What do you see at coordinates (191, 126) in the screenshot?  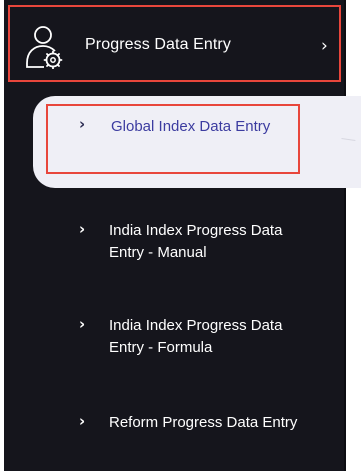 I see `submenu-item-label: Global Index Data Entry` at bounding box center [191, 126].